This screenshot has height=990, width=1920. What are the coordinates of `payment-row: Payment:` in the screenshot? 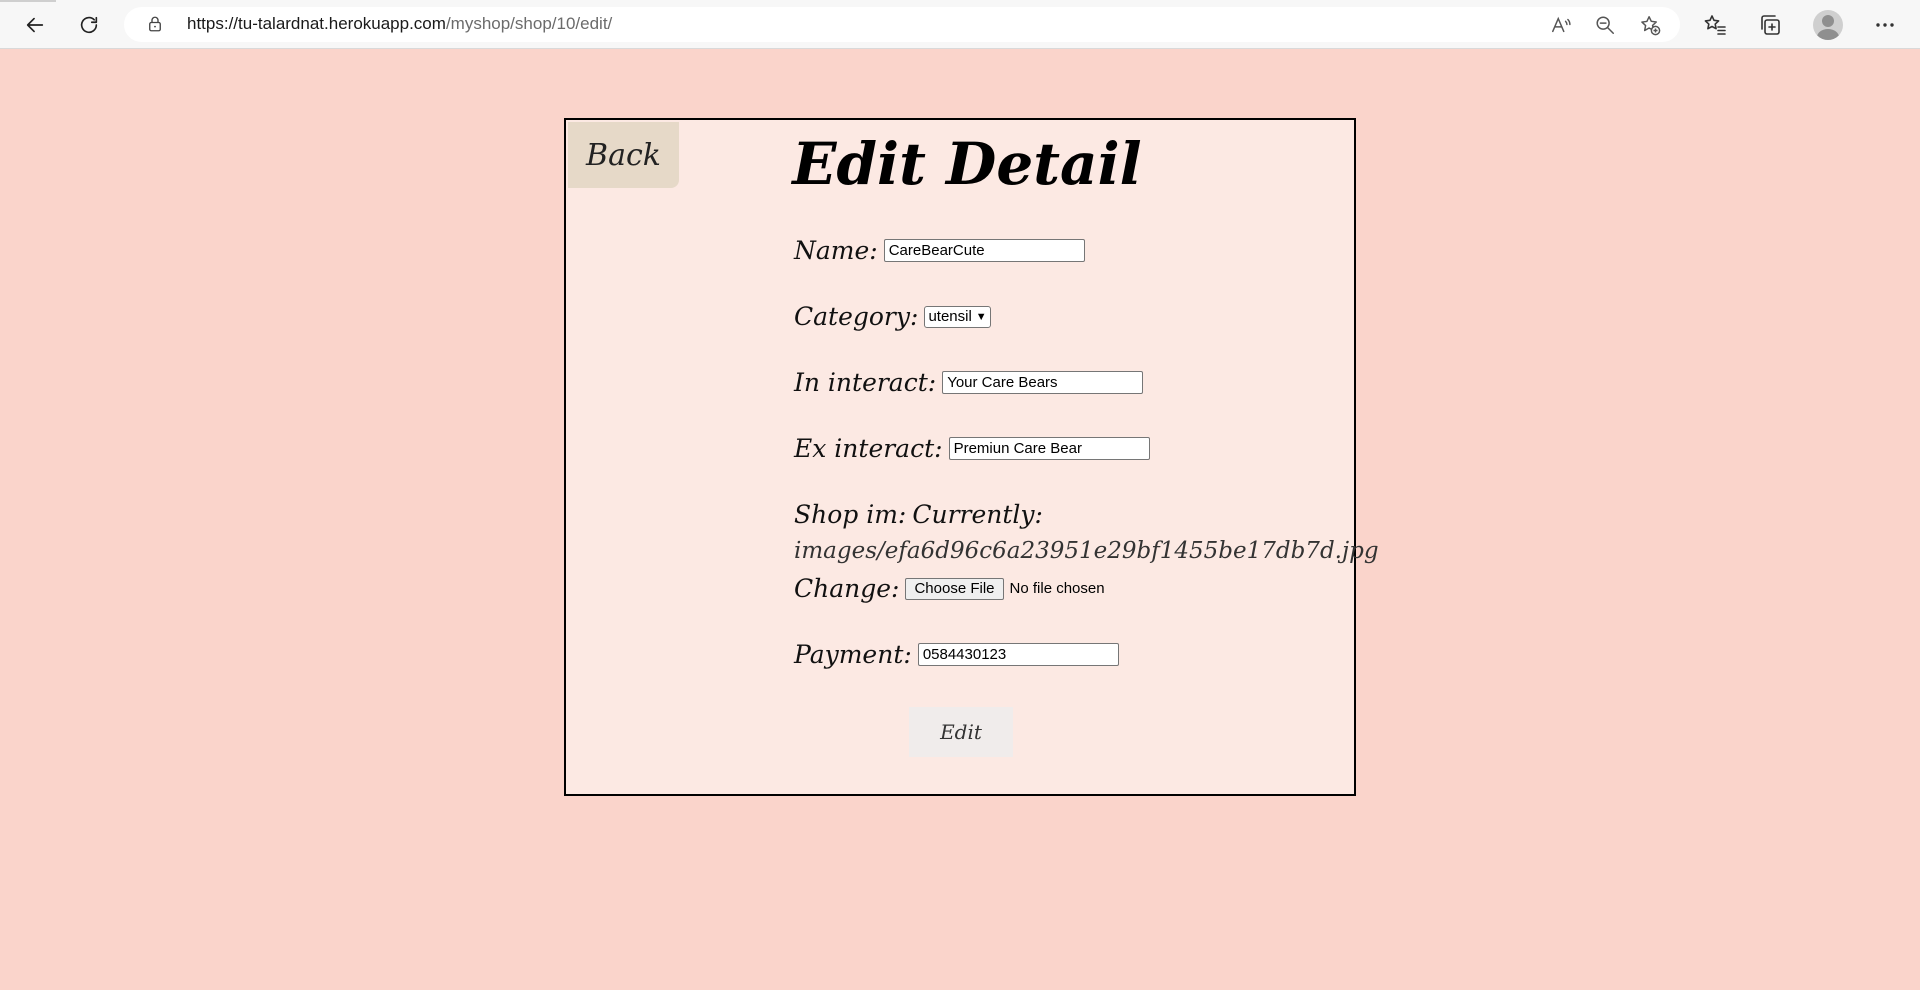 It's located at (956, 654).